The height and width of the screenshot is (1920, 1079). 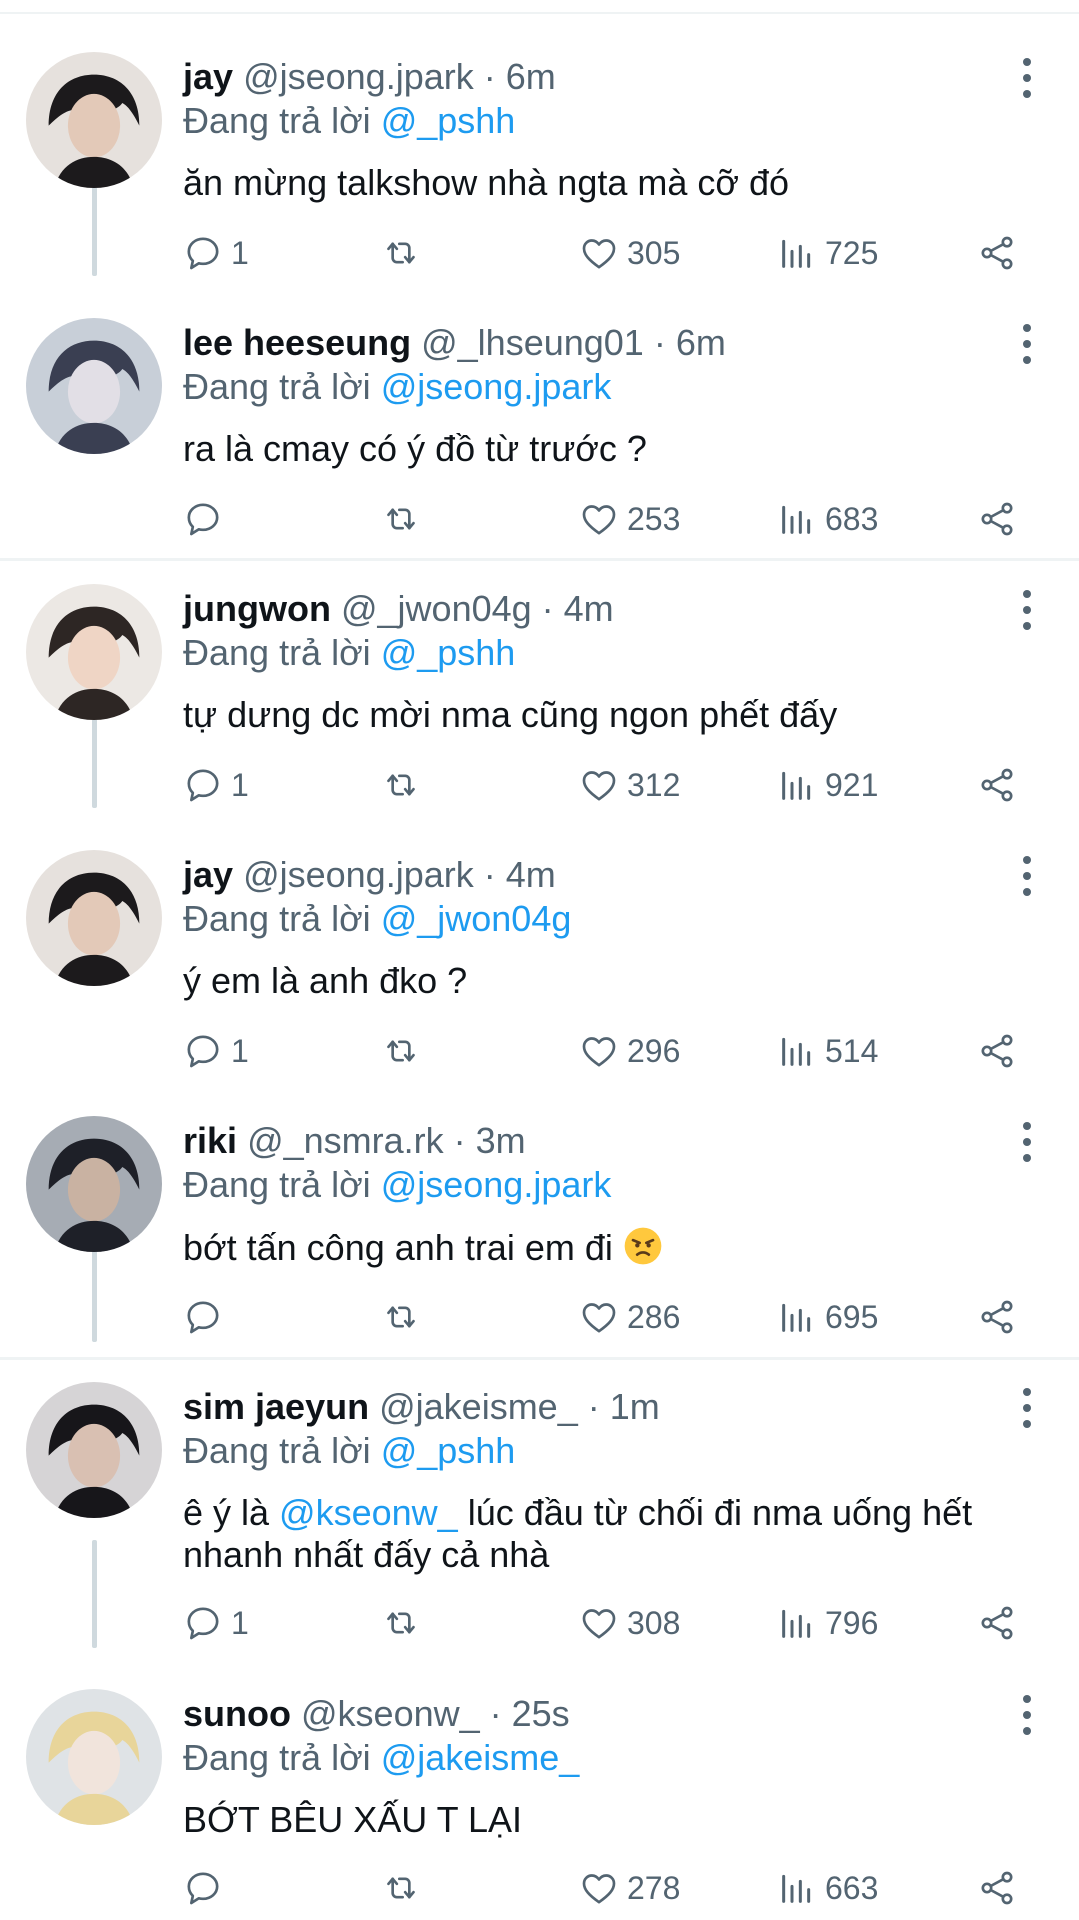 What do you see at coordinates (210, 1140) in the screenshot?
I see `display-name: riki` at bounding box center [210, 1140].